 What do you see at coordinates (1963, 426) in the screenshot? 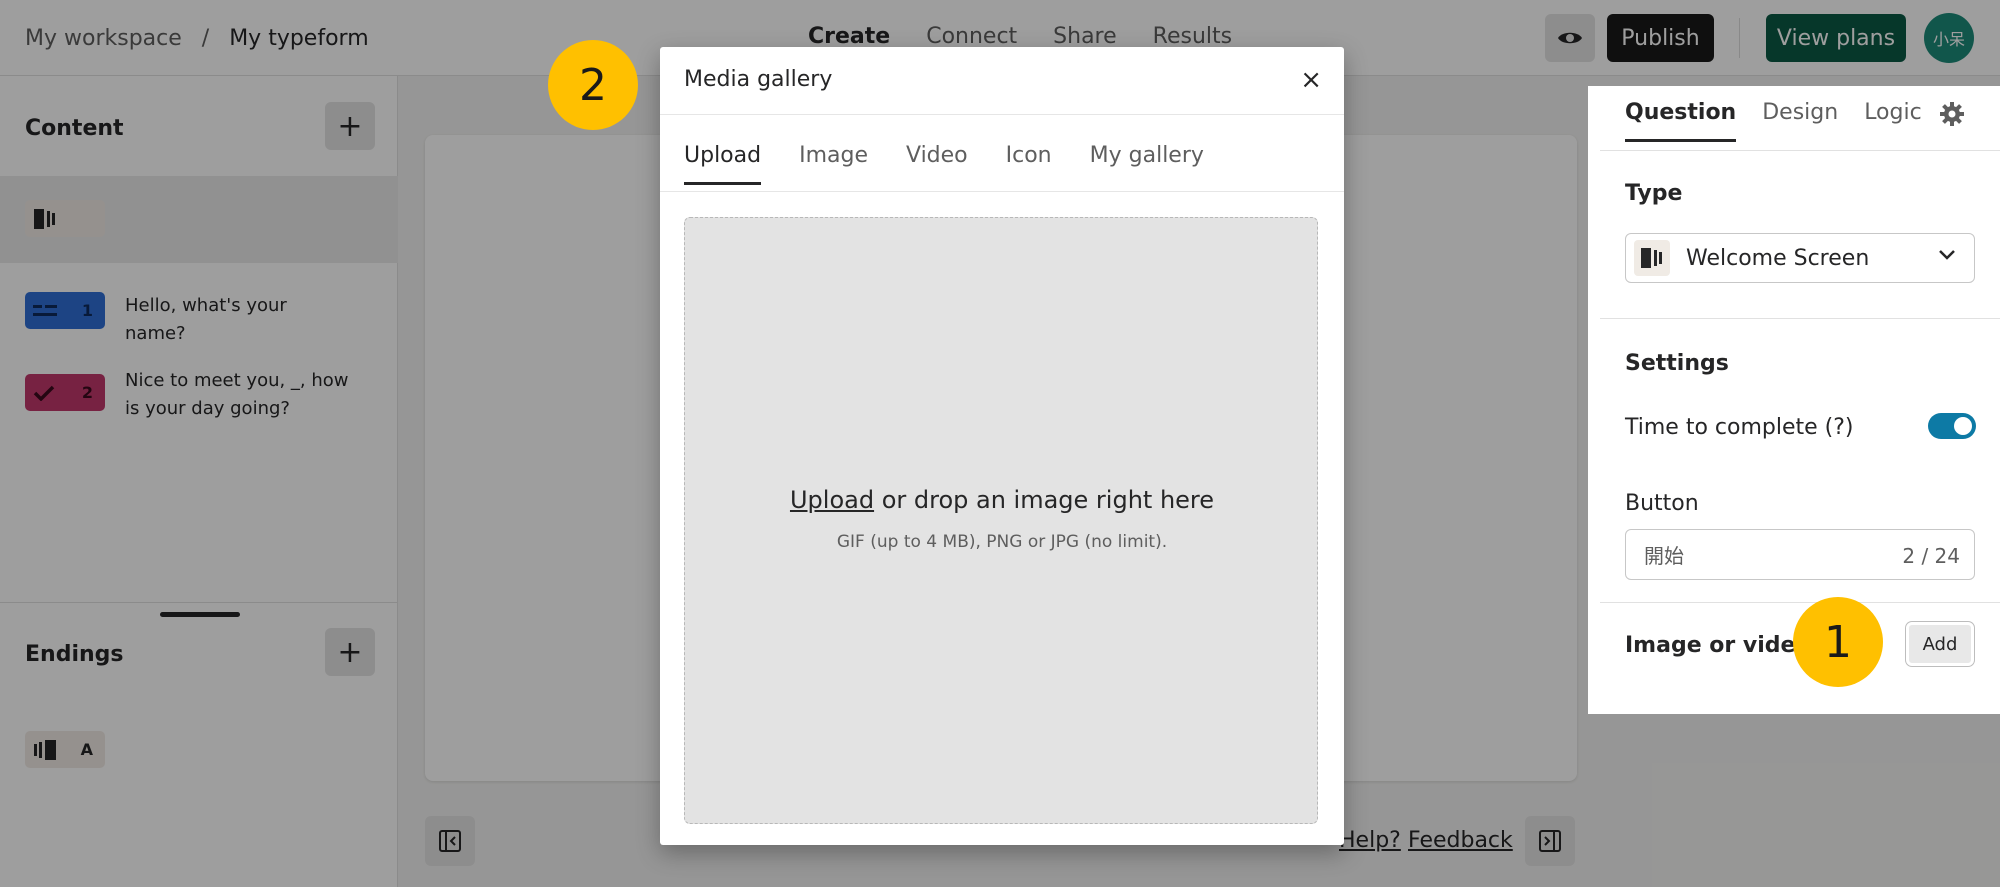
I see `toggle-knob` at bounding box center [1963, 426].